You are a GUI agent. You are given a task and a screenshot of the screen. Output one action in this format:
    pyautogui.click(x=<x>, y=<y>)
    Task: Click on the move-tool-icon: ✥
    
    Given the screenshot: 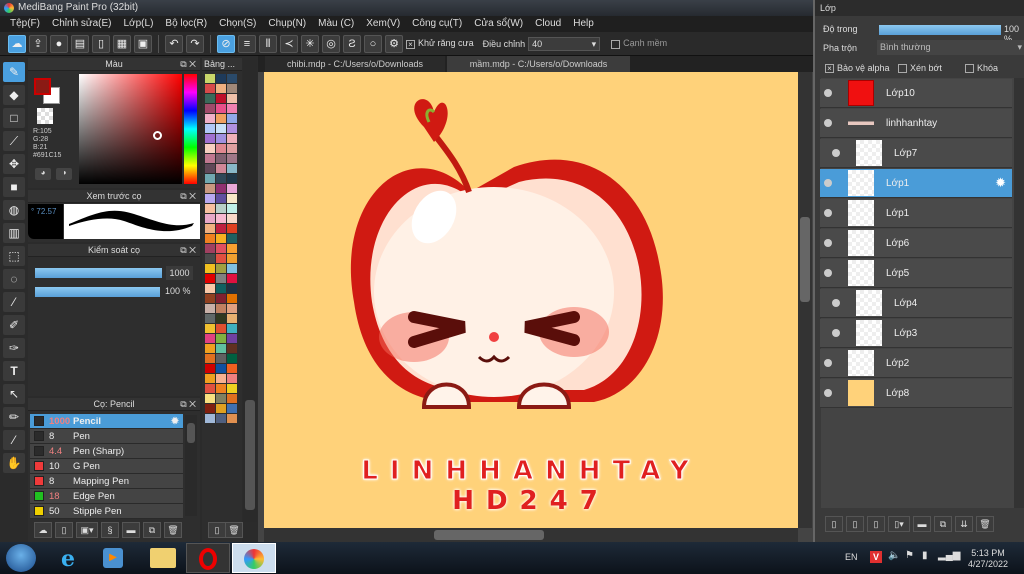 What is the action you would take?
    pyautogui.click(x=14, y=164)
    